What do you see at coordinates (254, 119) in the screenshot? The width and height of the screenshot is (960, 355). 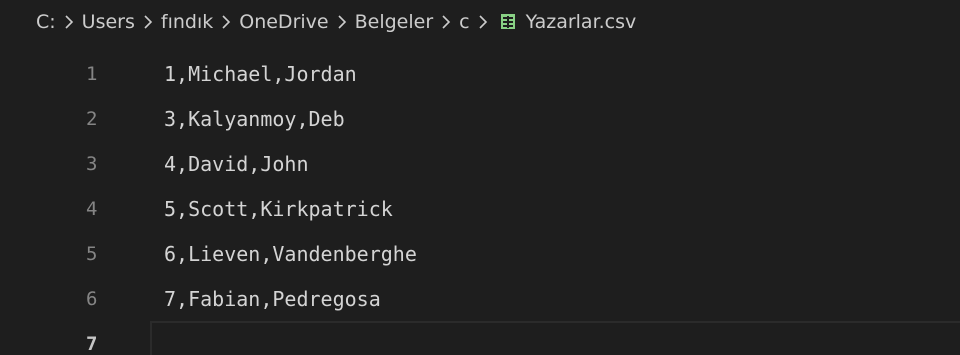 I see `line-text: 3,Kalyanmoy,Deb` at bounding box center [254, 119].